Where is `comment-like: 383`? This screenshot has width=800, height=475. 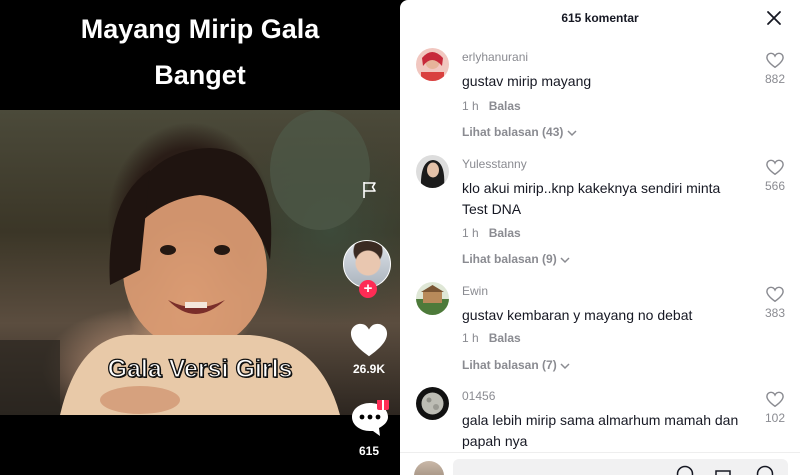
comment-like: 383 is located at coordinates (775, 303).